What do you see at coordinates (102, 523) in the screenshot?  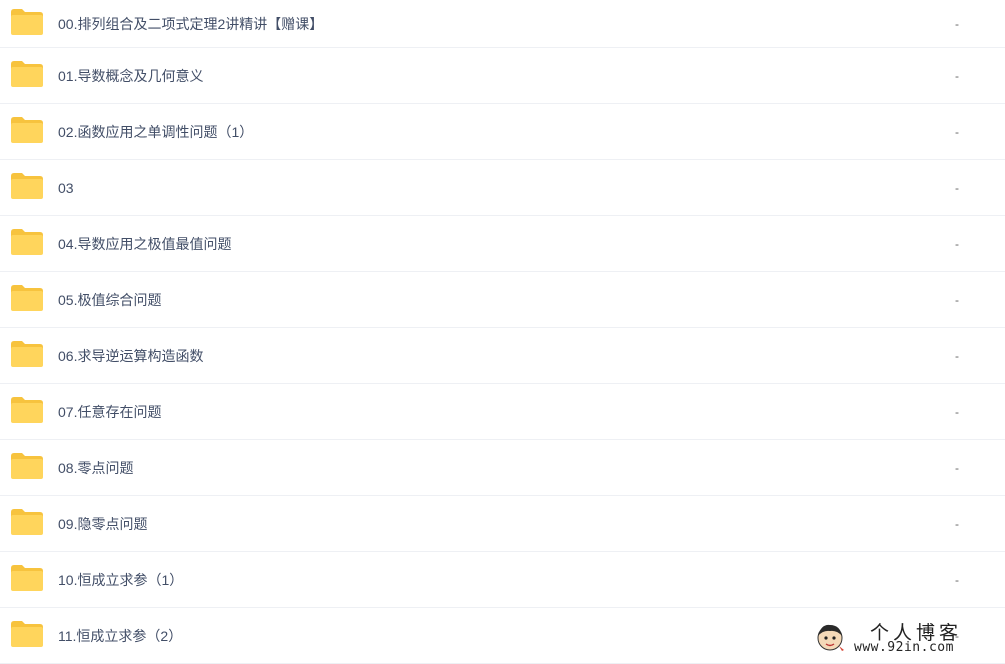 I see `file-name: 09.隐零点问题` at bounding box center [102, 523].